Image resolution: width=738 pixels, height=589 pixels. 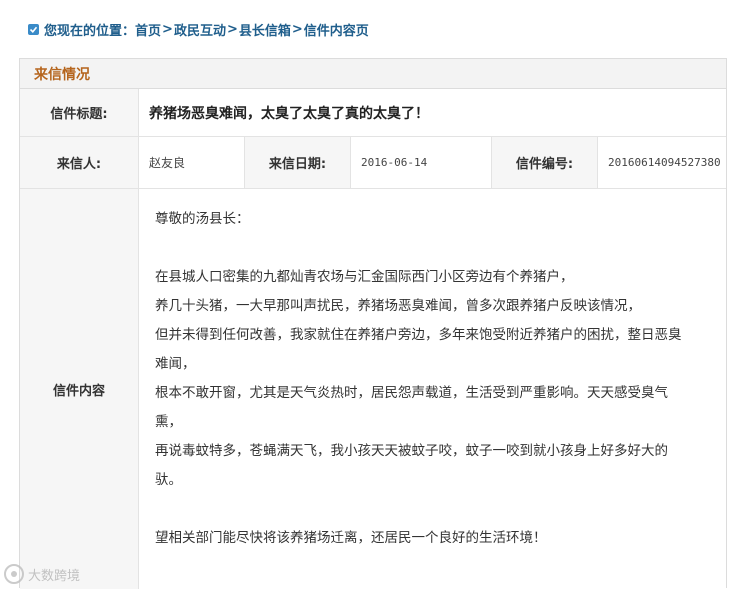 I want to click on sender-value: 赵友良, so click(x=192, y=162).